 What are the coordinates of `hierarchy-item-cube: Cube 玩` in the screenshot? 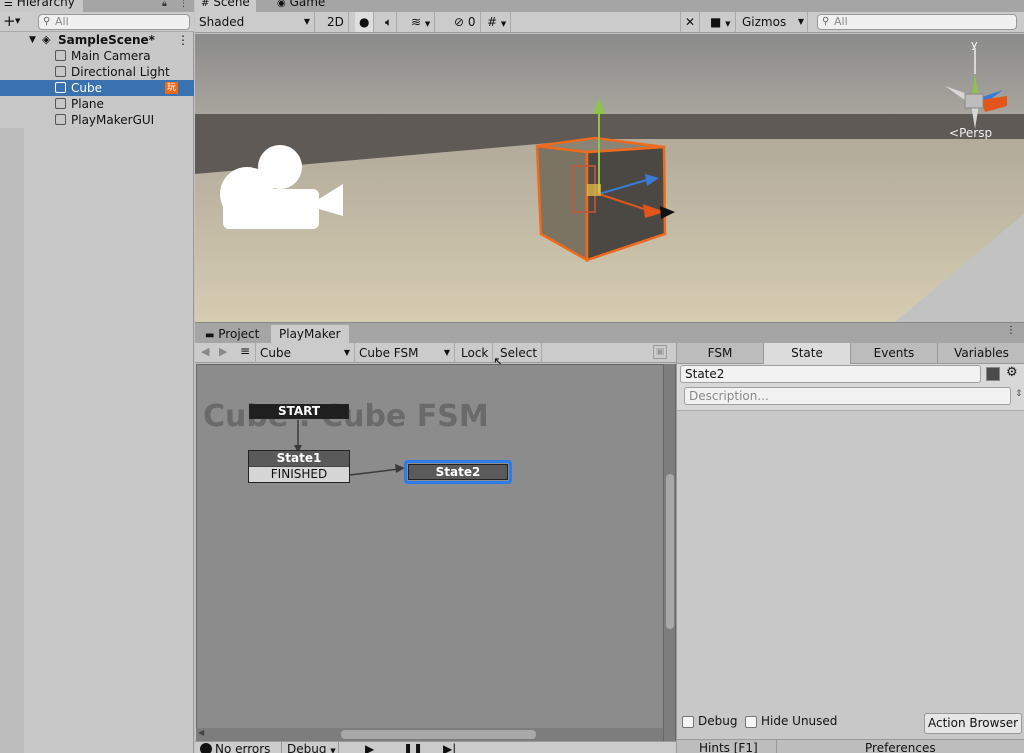 It's located at (97, 88).